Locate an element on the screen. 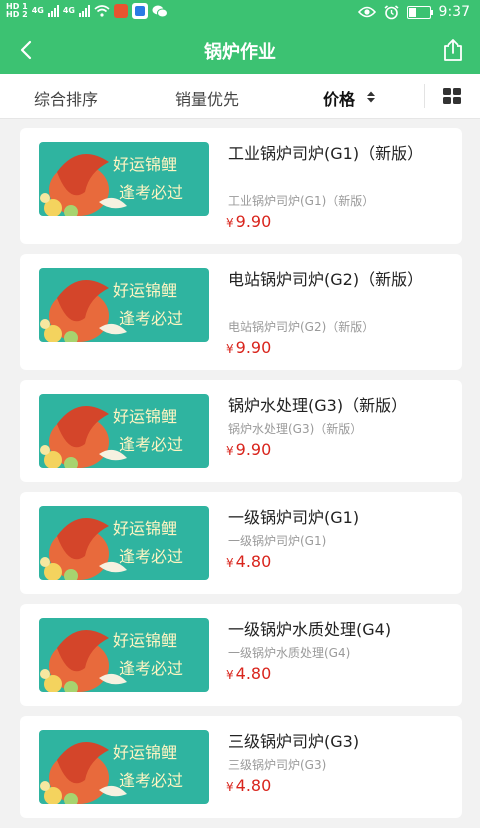 This screenshot has width=480, height=828. divider is located at coordinates (424, 96).